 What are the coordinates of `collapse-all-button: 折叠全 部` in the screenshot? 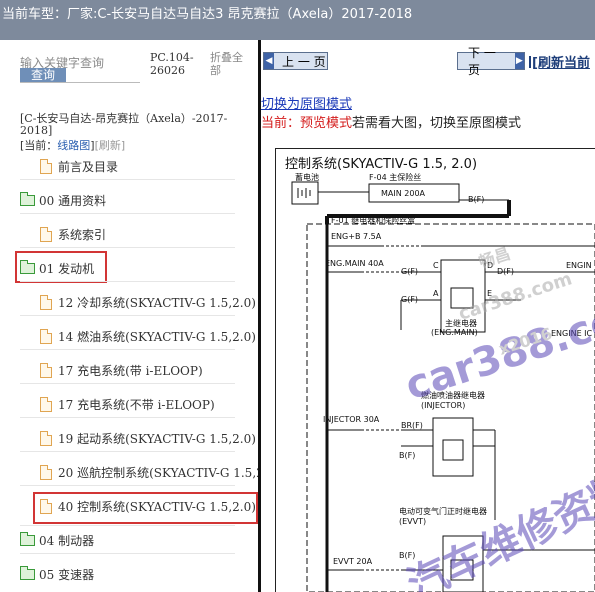 It's located at (230, 64).